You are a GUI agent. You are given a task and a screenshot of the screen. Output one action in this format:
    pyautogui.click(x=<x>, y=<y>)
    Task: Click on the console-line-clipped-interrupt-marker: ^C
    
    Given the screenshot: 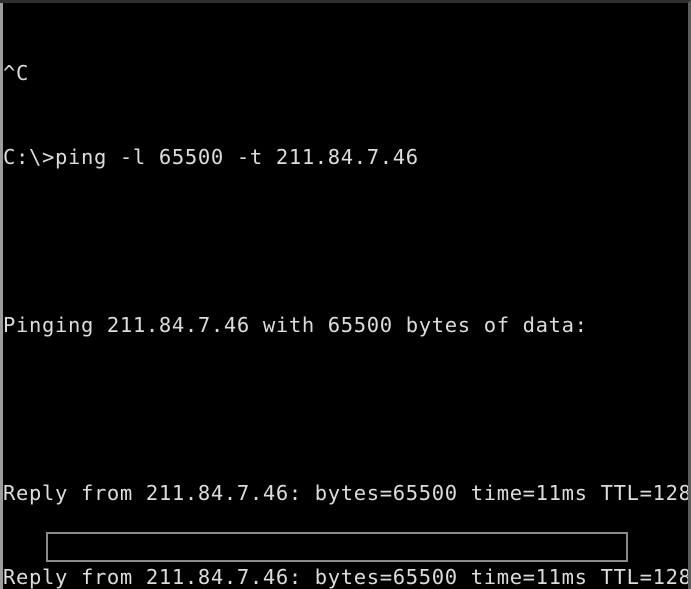 What is the action you would take?
    pyautogui.click(x=344, y=587)
    